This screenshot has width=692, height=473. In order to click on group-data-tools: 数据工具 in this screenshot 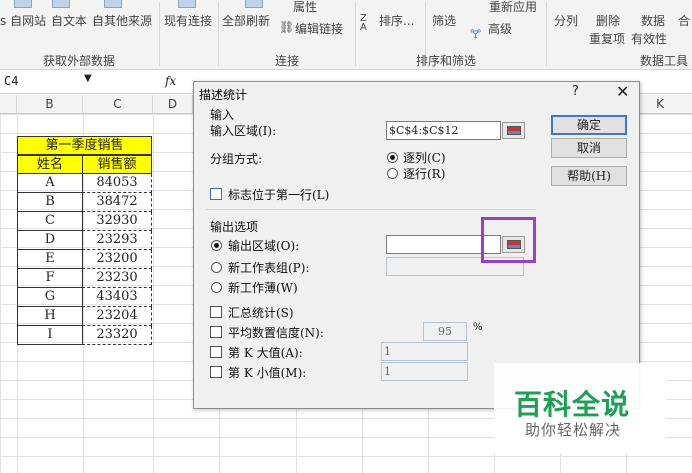, I will do `click(664, 61)`.